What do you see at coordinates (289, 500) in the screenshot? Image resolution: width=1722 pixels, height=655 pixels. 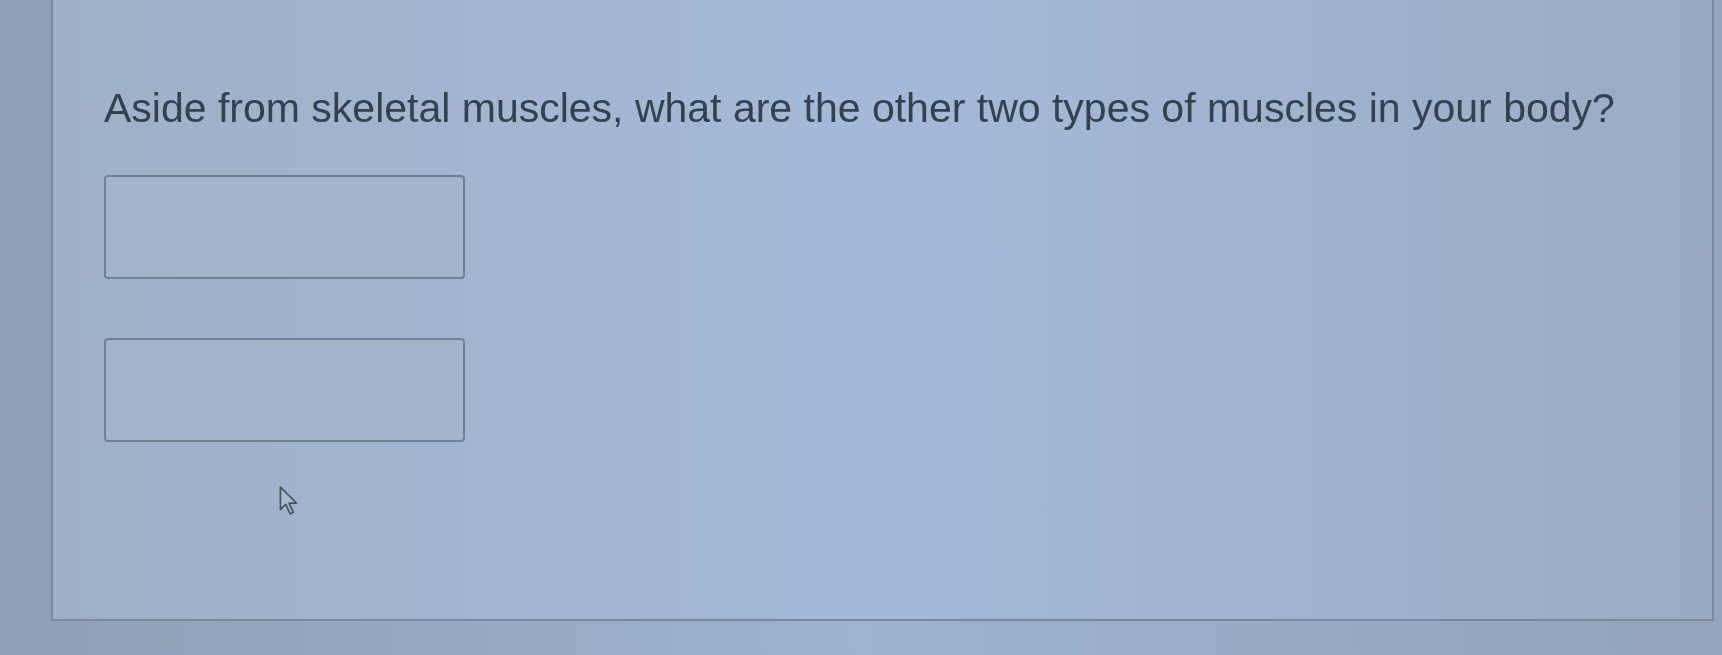 I see `mouse-pointer-icon` at bounding box center [289, 500].